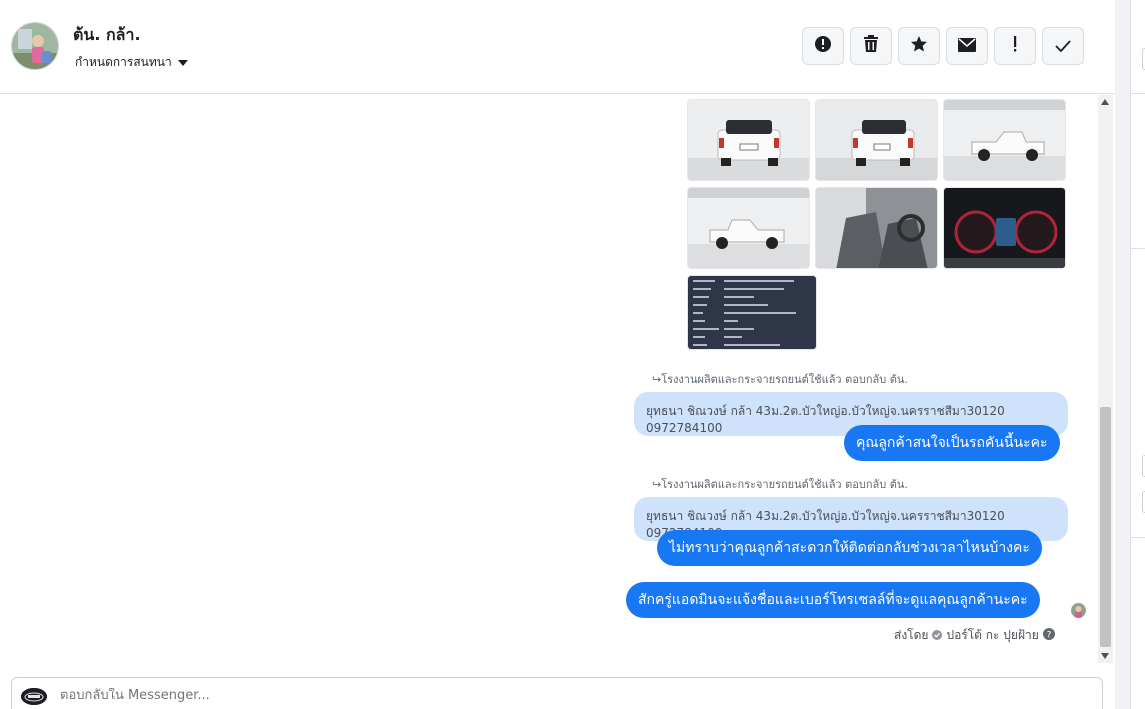  I want to click on outgoing-message-bubble: คุณลูกค้าสนใจเป็นรถคันนี้นะคะ, so click(952, 443).